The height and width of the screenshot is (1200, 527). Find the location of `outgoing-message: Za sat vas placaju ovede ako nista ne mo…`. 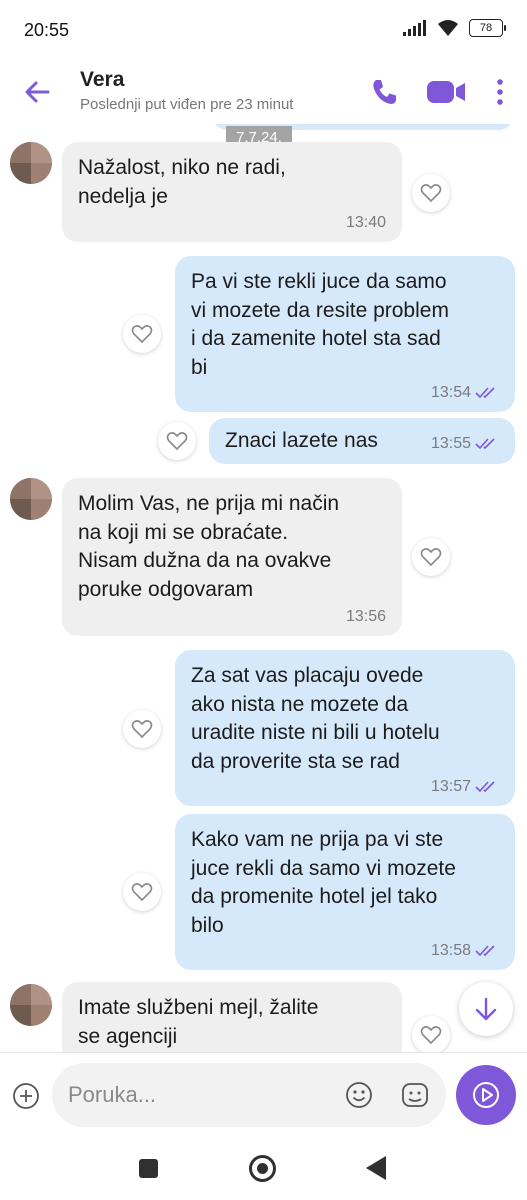

outgoing-message: Za sat vas placaju ovede ako nista ne mo… is located at coordinates (345, 728).